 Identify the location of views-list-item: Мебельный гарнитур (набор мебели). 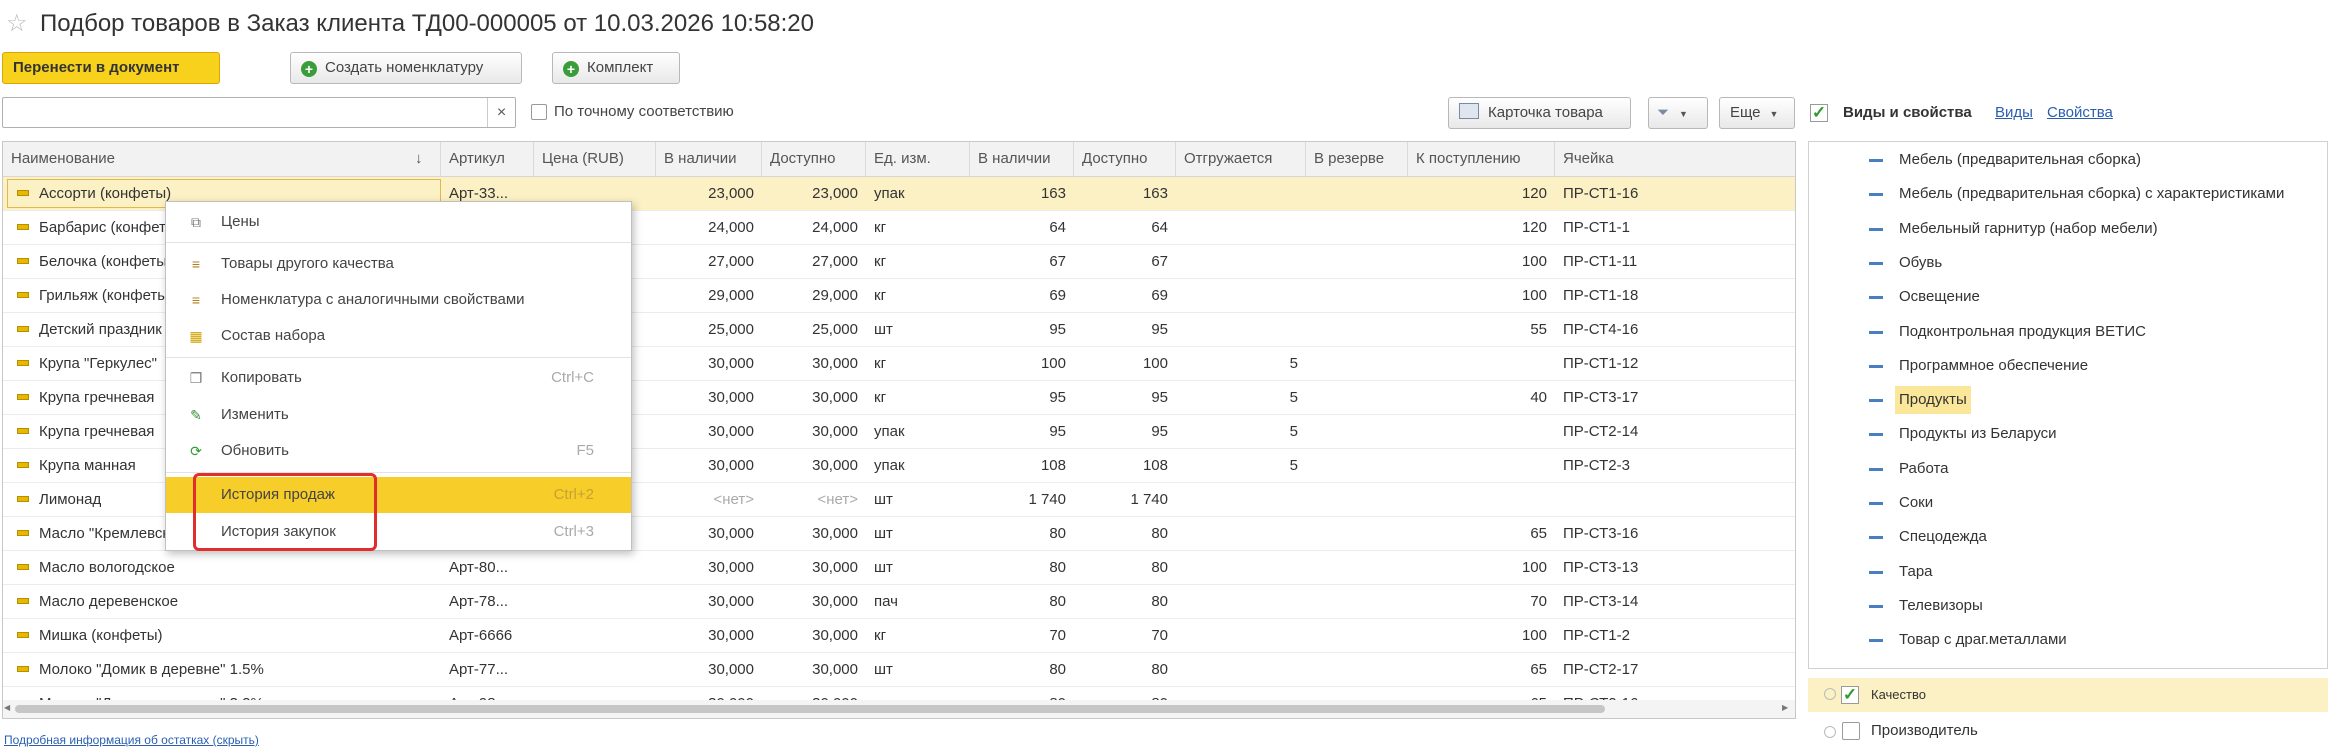
(2068, 229).